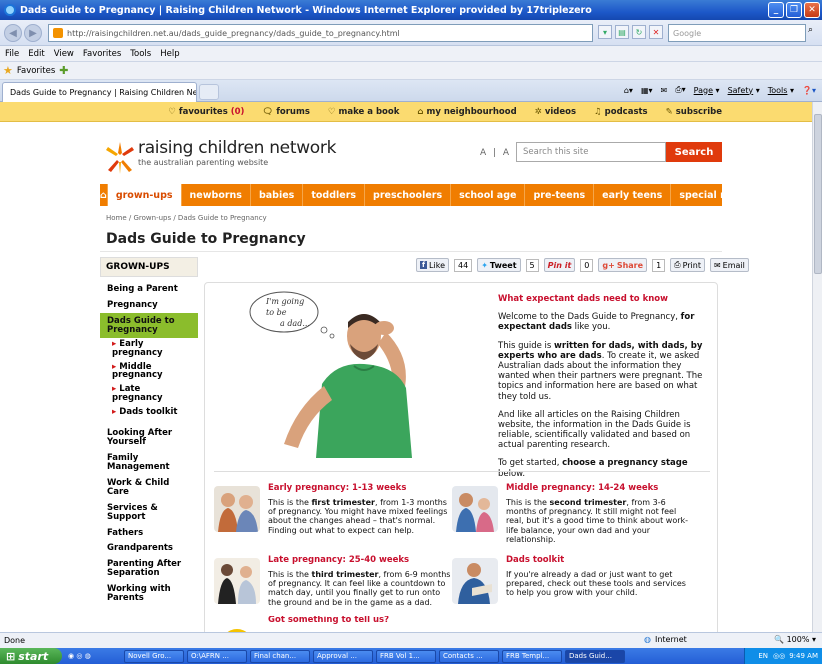 This screenshot has height=664, width=822. Describe the element at coordinates (206, 112) in the screenshot. I see `favourites-link: ♡ favourites (0)` at that location.